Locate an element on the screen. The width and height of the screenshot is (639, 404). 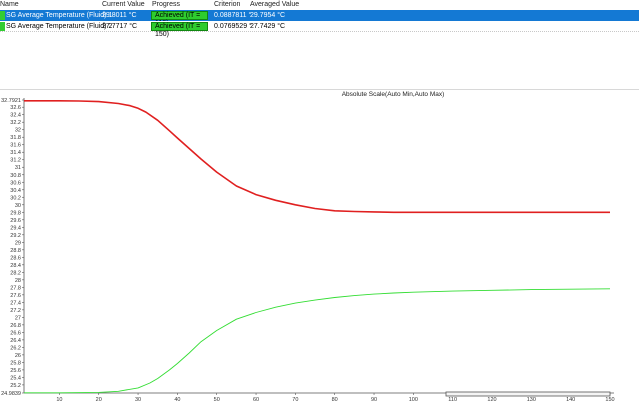
y-tick-label: 31.8 is located at coordinates (15, 138).